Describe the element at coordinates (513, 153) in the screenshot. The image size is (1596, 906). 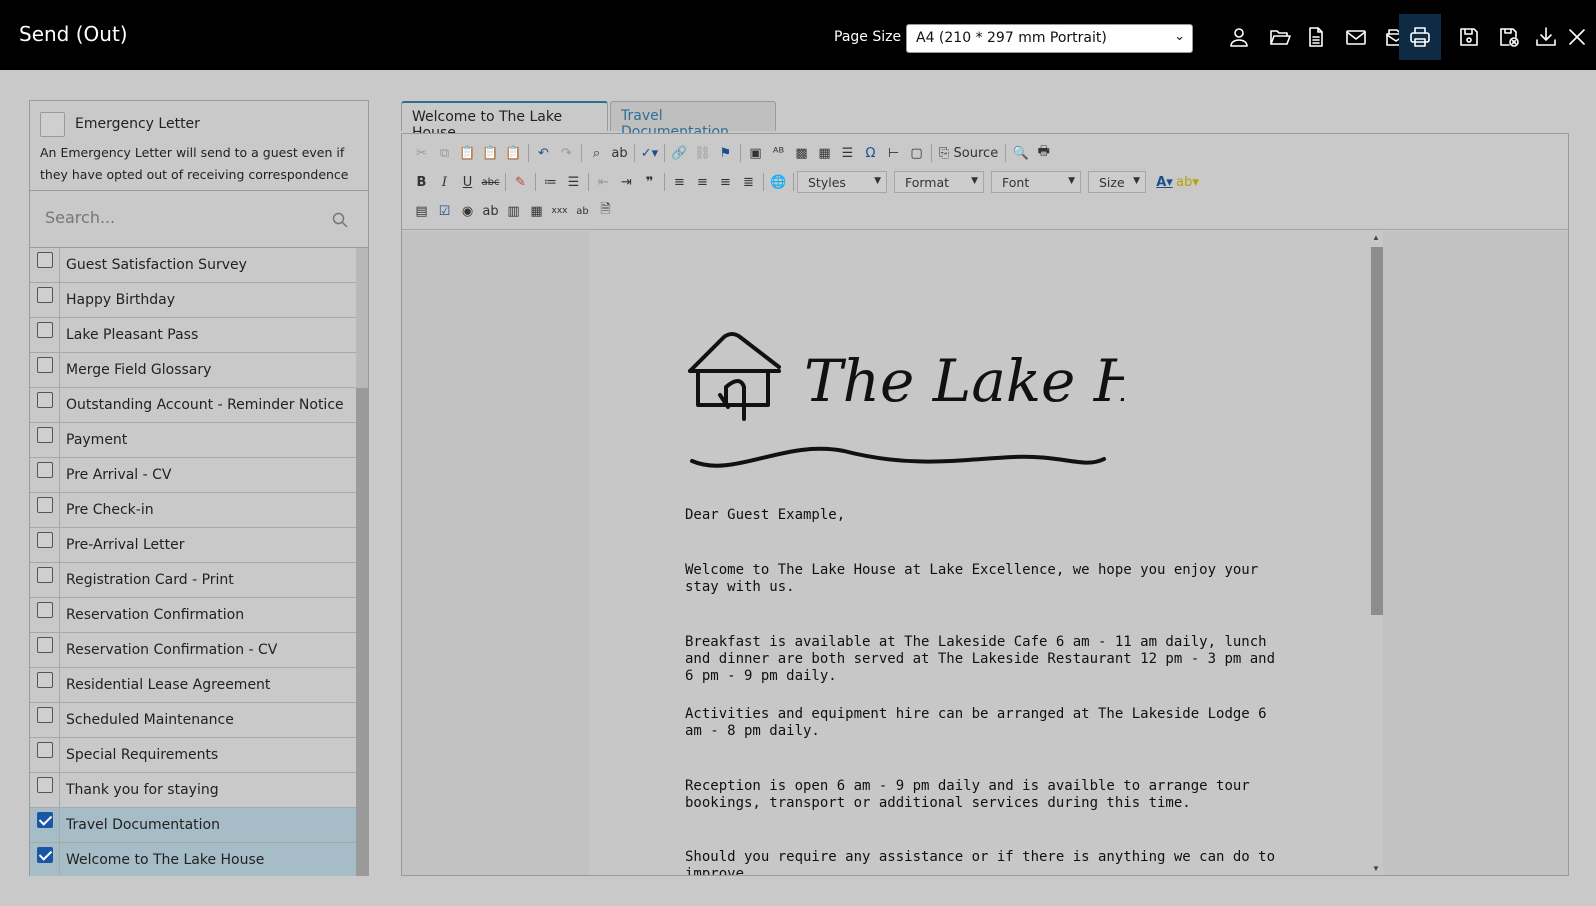
I see `paste-word-icon: 📋` at that location.